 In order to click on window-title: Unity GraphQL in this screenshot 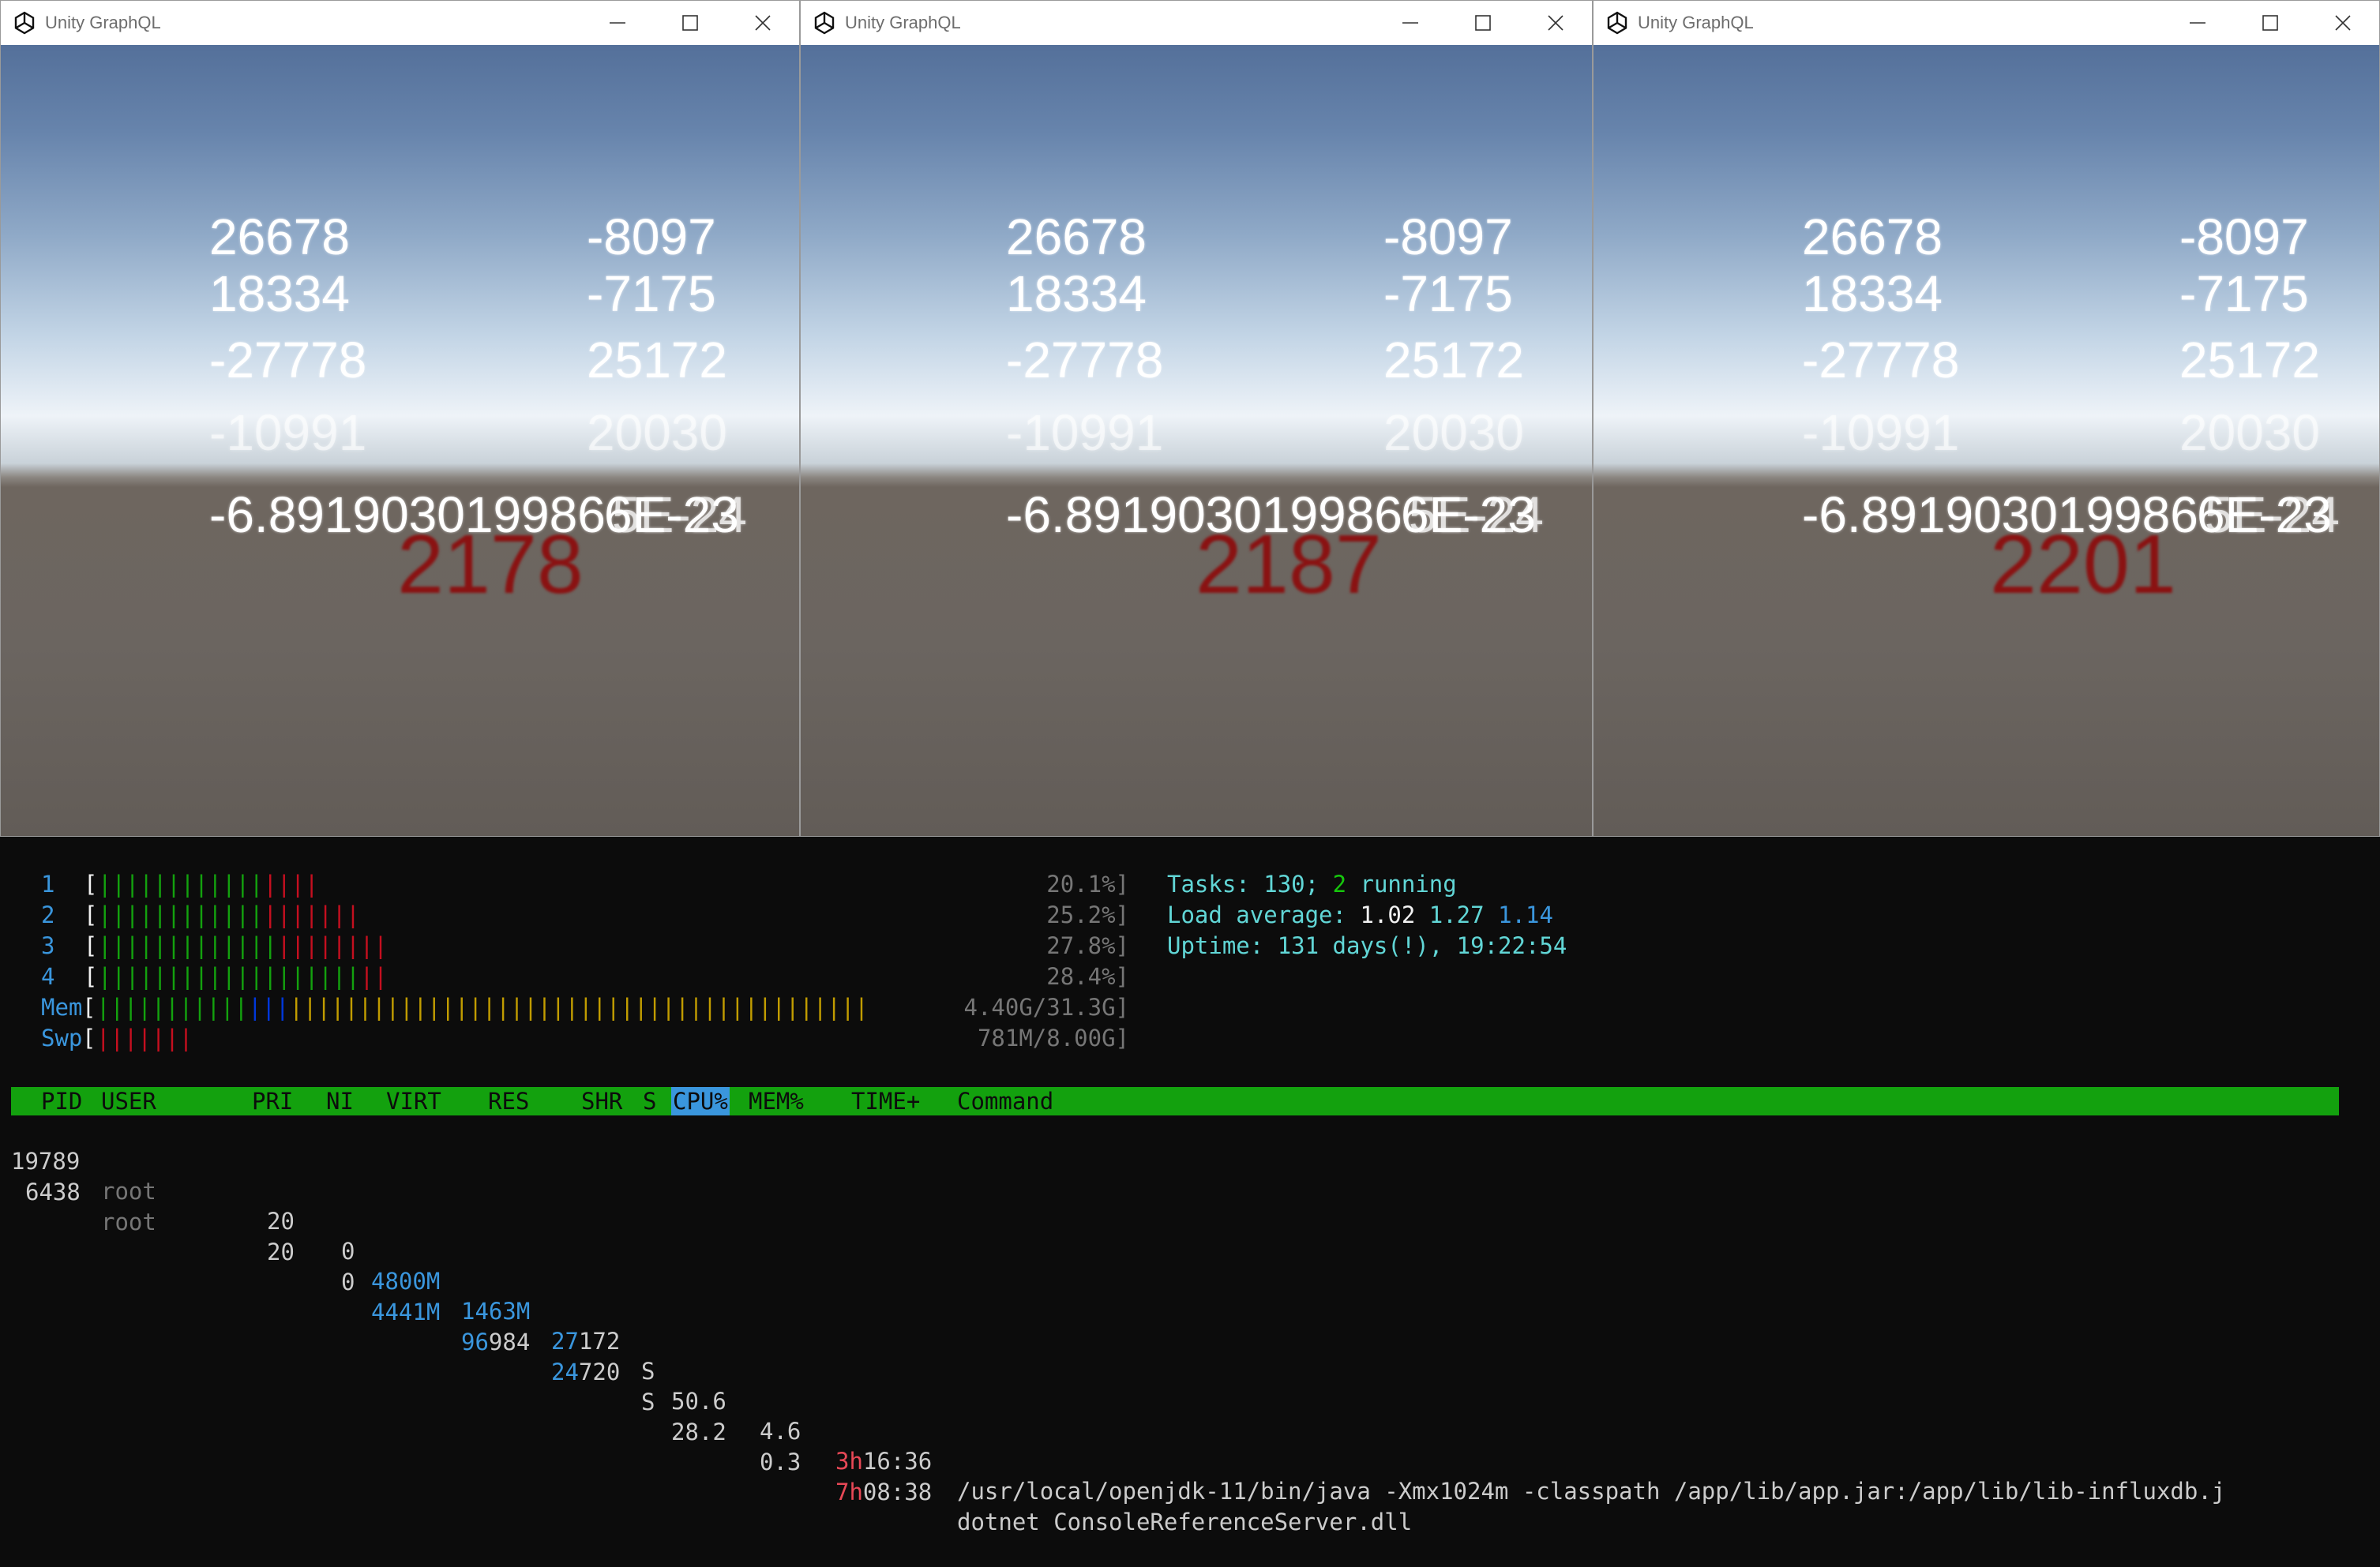, I will do `click(103, 22)`.